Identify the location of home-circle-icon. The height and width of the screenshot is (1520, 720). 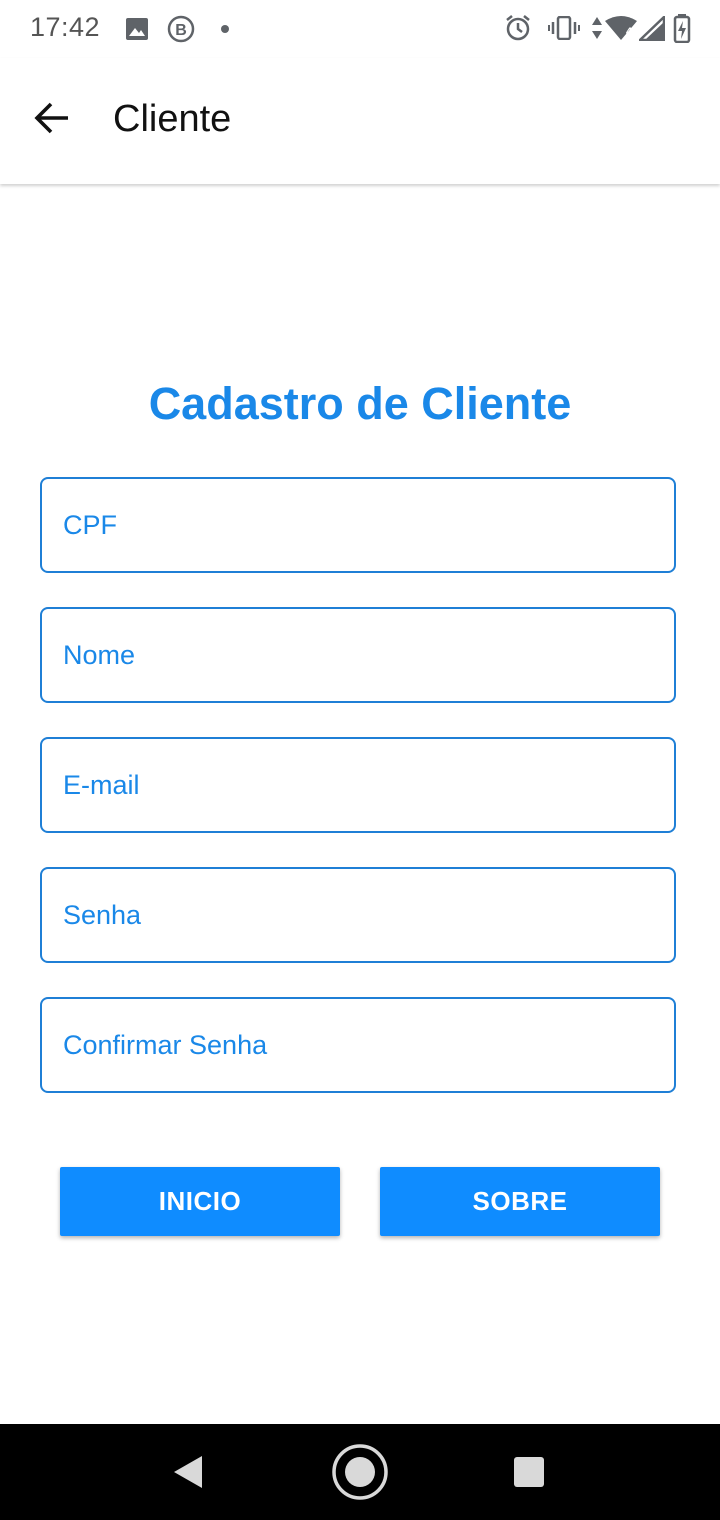
(360, 1472).